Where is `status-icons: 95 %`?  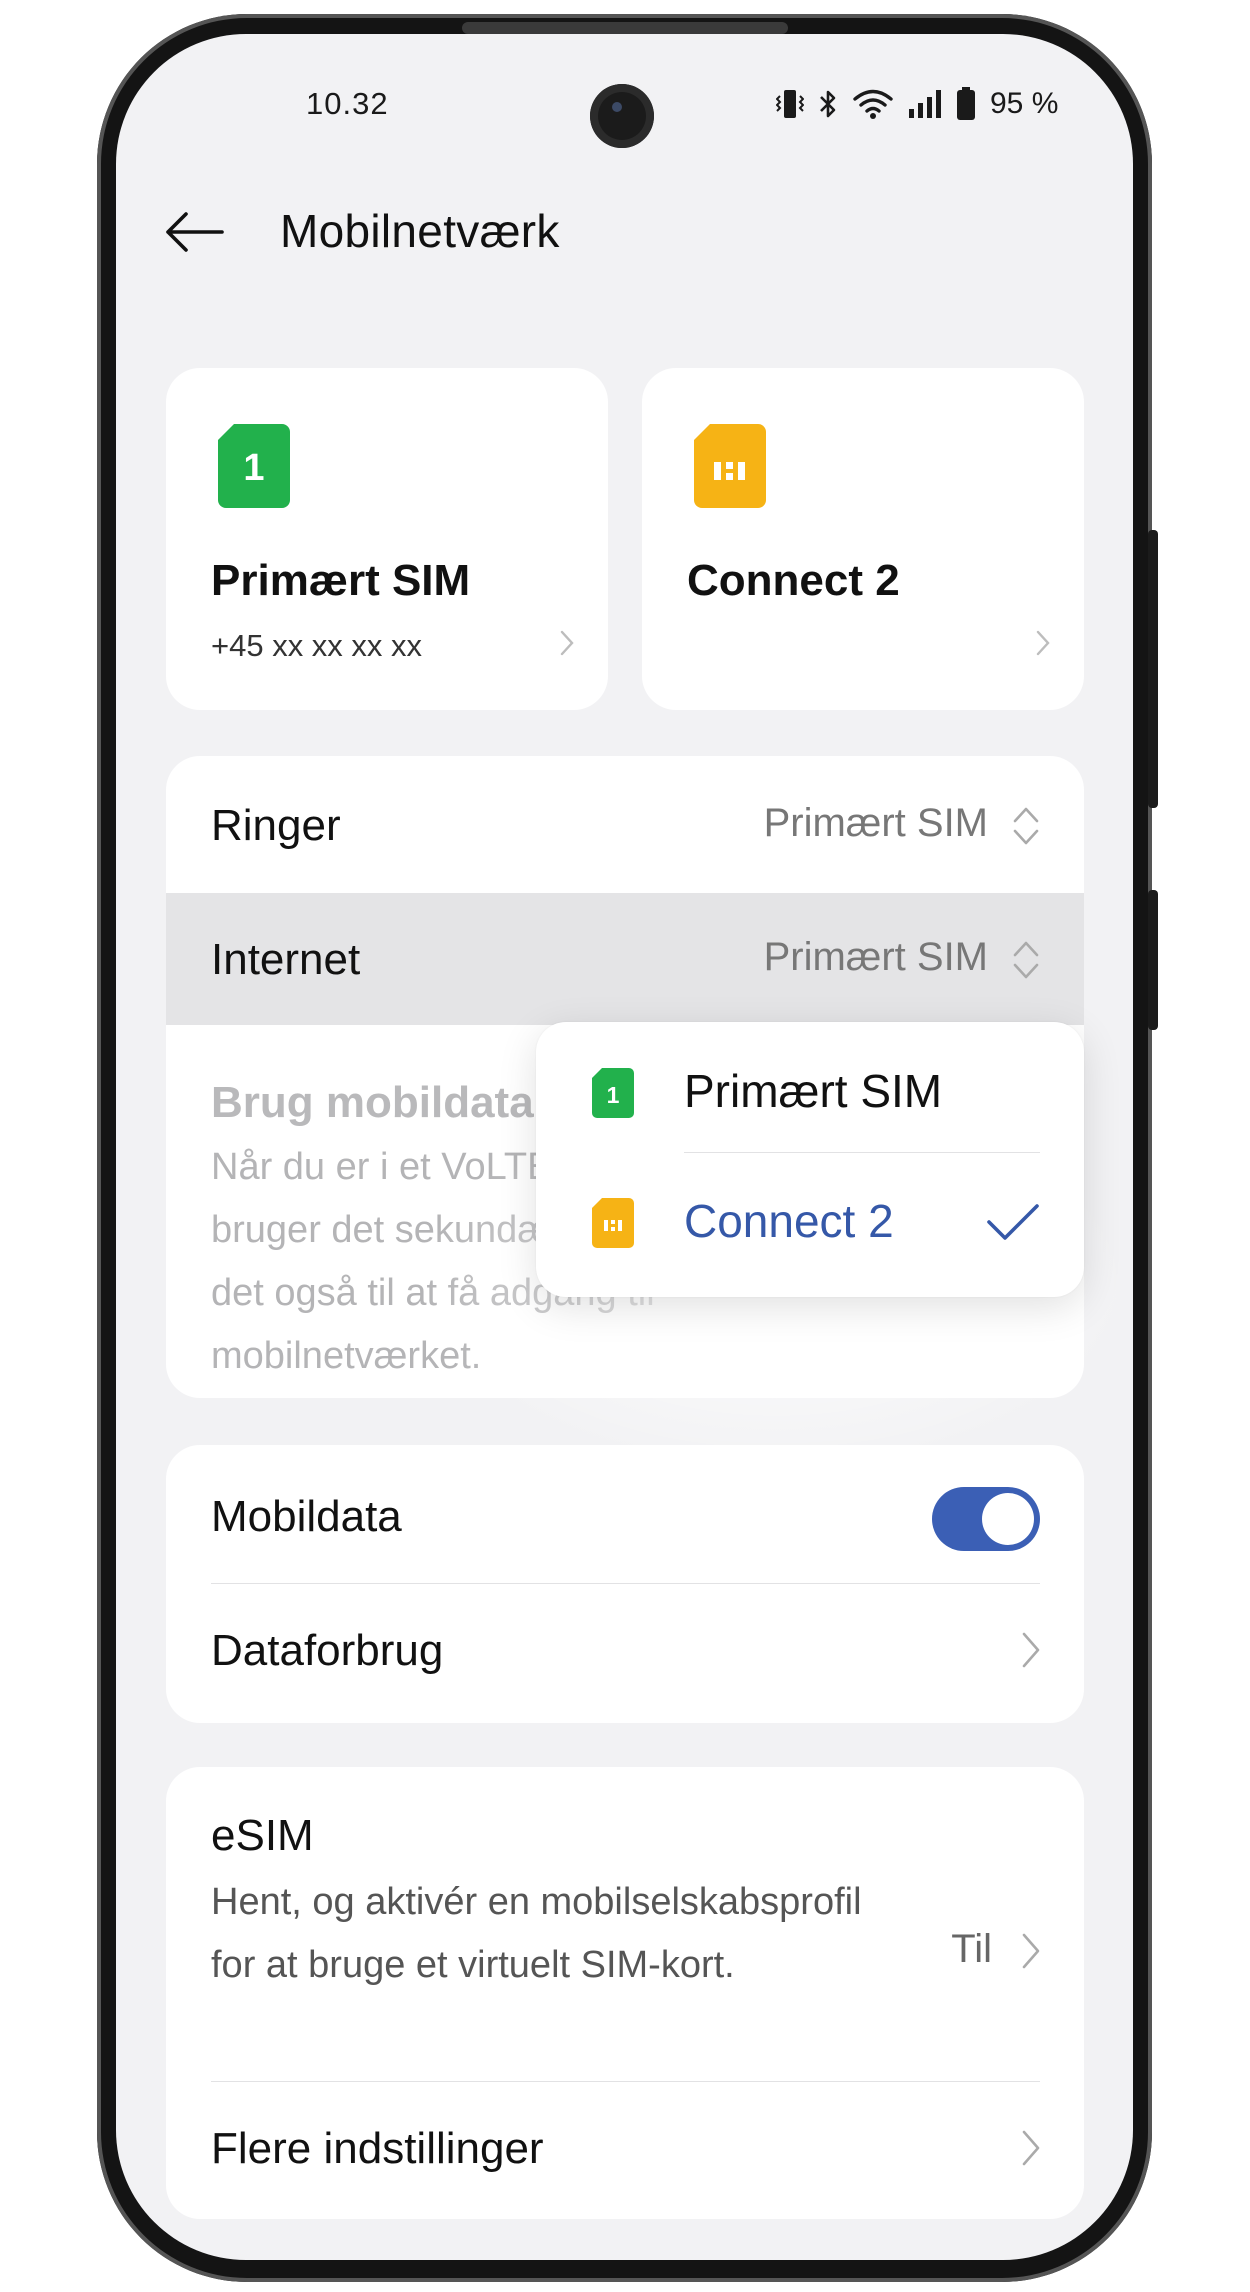 status-icons: 95 % is located at coordinates (917, 104).